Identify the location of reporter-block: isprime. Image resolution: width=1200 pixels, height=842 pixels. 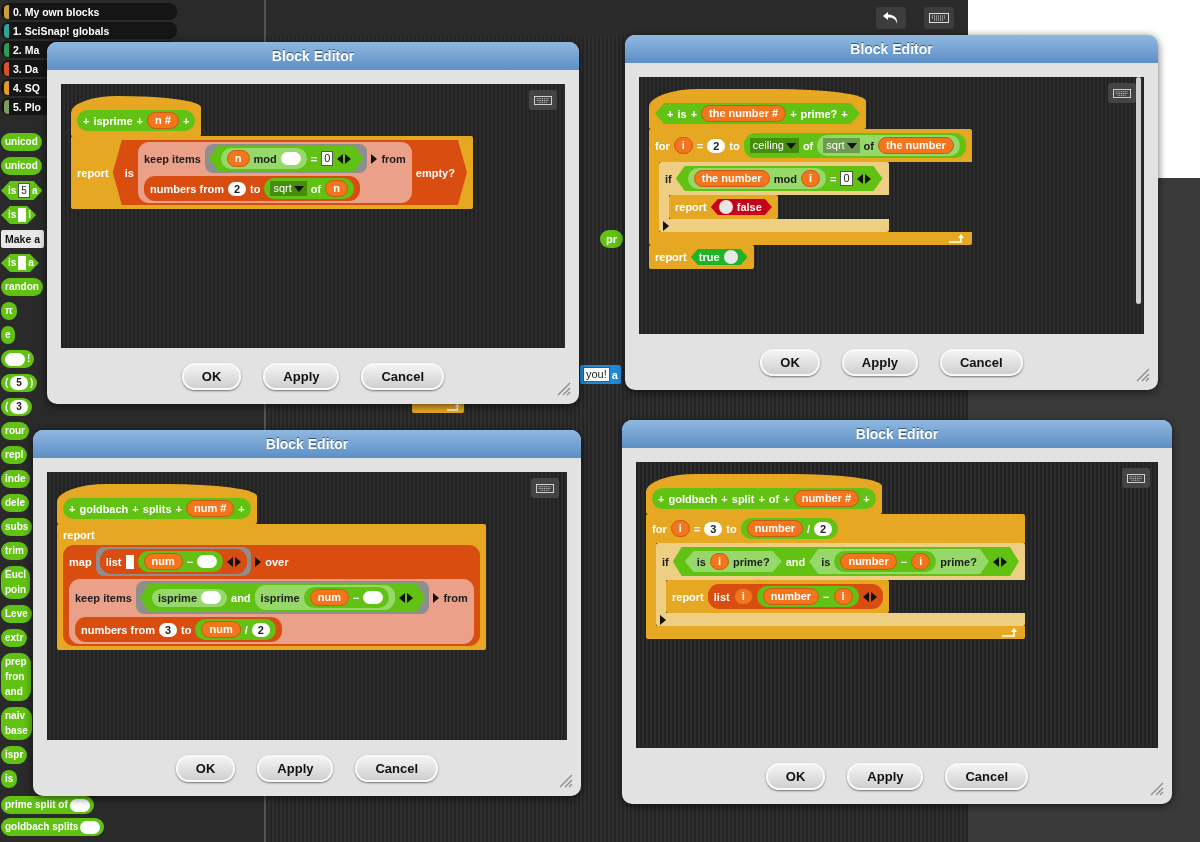
(189, 597).